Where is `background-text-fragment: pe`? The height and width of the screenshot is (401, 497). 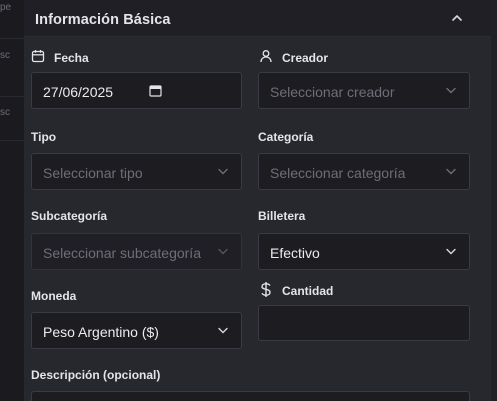 background-text-fragment: pe is located at coordinates (6, 7).